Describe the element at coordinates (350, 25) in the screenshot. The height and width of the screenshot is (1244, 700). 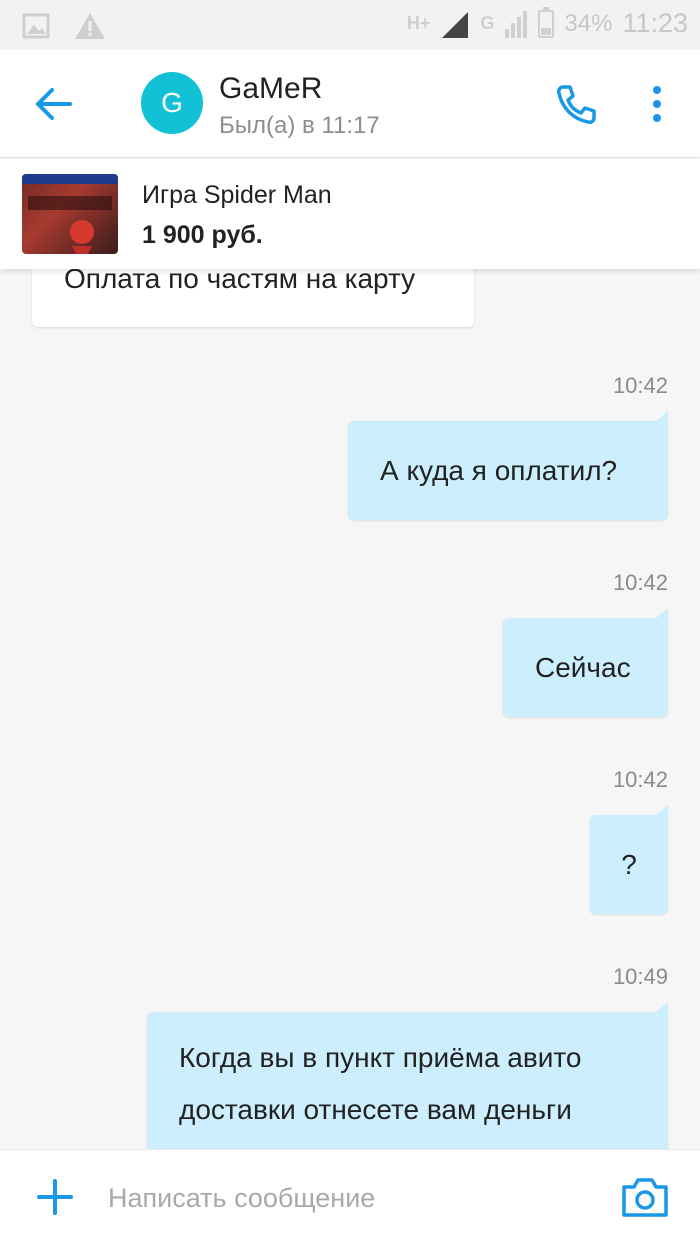
I see `status-bar: H+ G 34% 11:23` at that location.